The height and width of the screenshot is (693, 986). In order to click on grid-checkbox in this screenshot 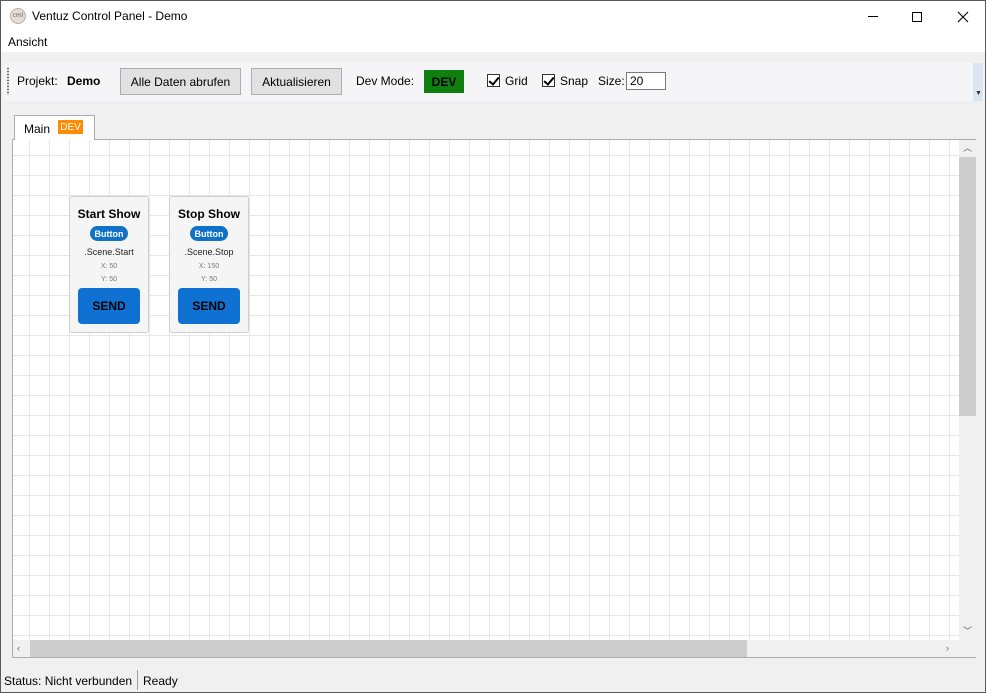, I will do `click(493, 80)`.